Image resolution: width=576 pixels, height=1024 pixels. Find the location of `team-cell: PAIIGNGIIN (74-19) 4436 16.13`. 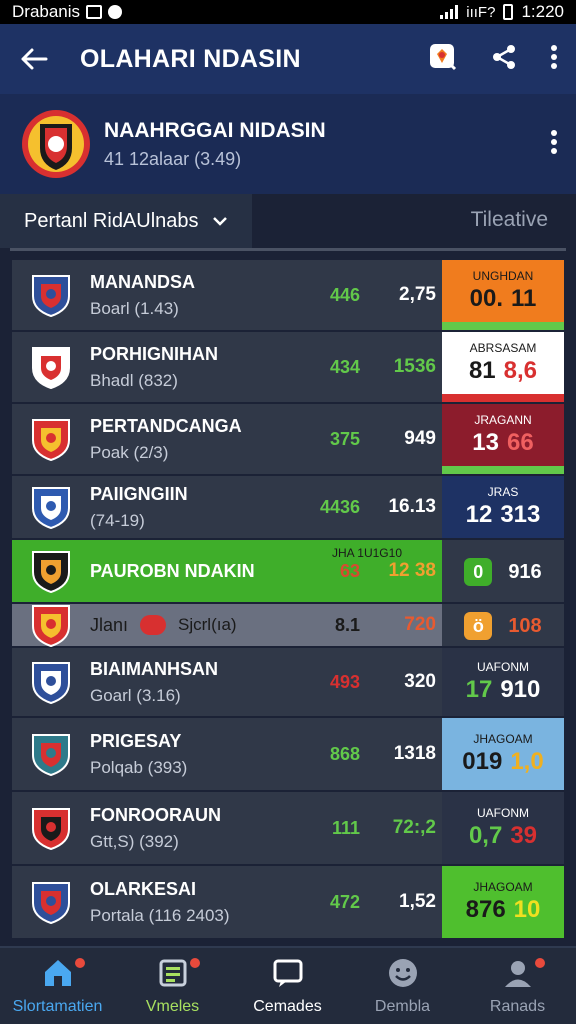

team-cell: PAIIGNGIIN (74-19) 4436 16.13 is located at coordinates (227, 507).